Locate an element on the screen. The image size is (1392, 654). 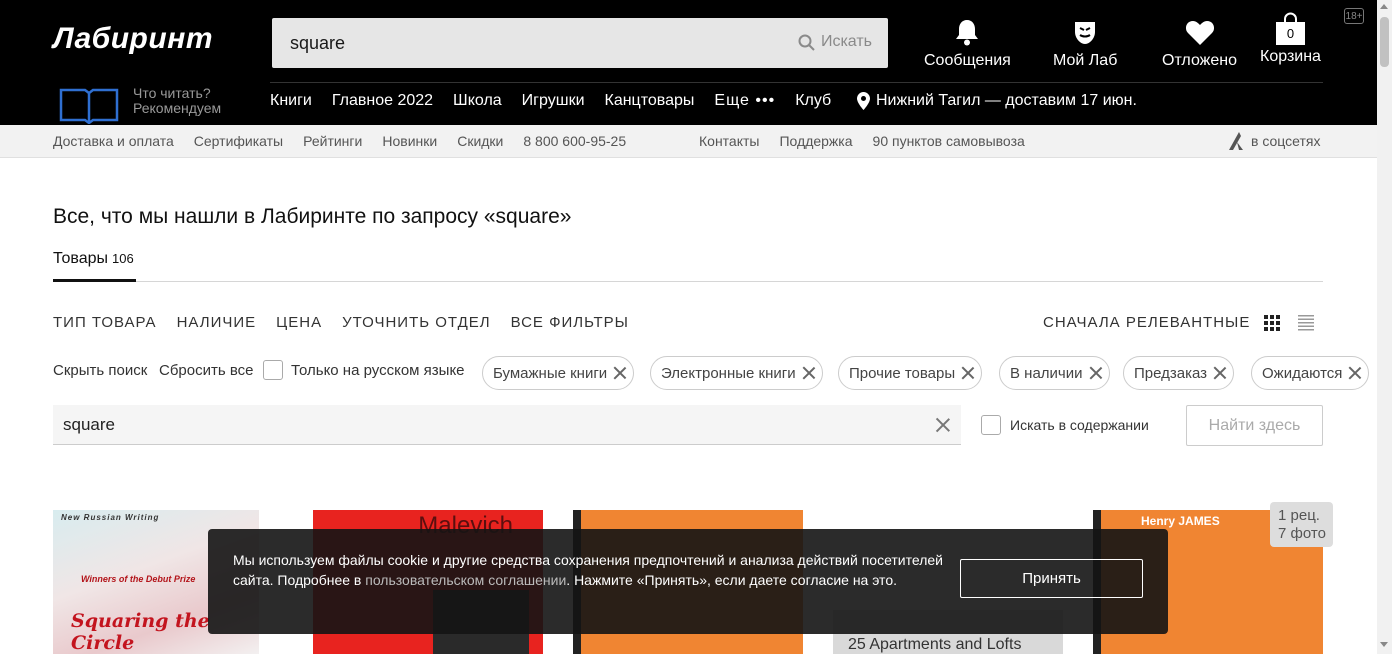
refine-search-input is located at coordinates (483, 425).